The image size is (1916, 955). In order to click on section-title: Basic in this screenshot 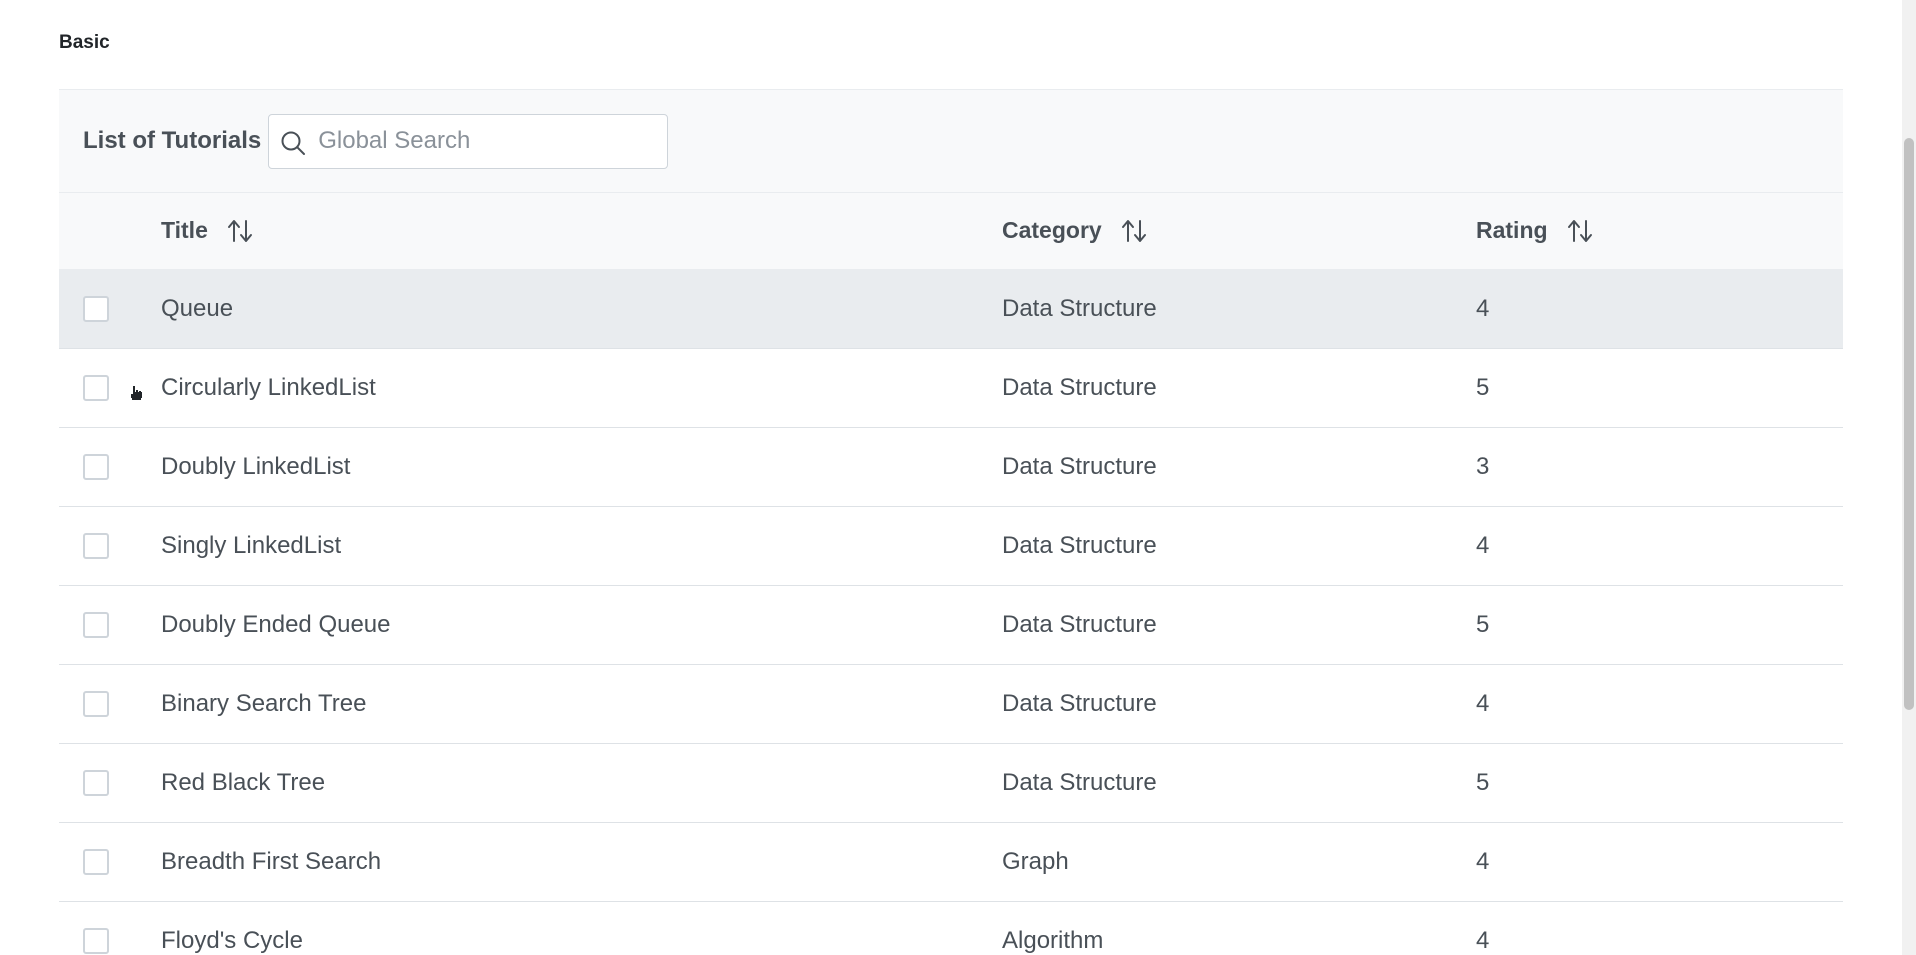, I will do `click(84, 42)`.